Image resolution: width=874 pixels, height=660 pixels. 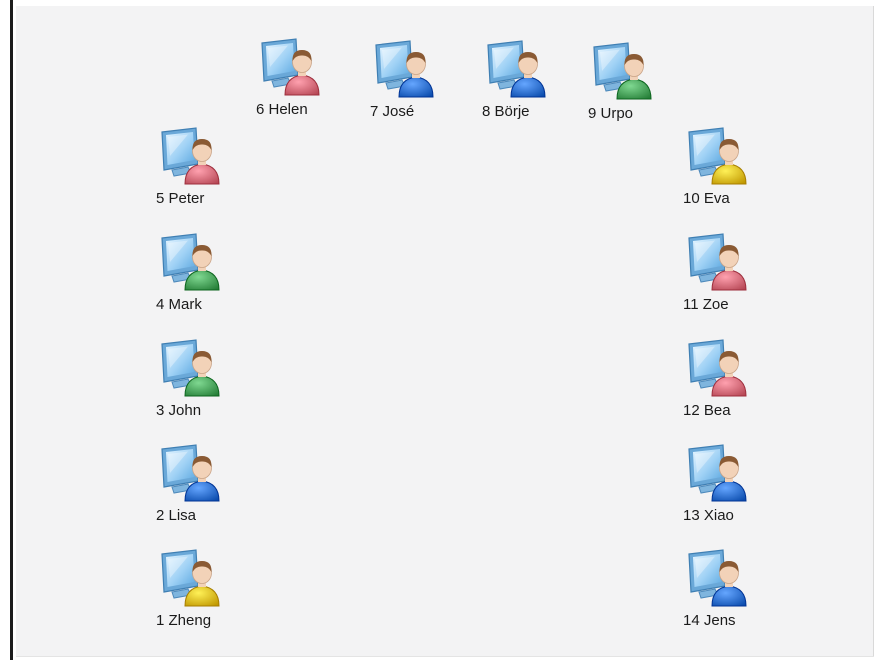 I want to click on workstation-12: 12 Bea, so click(x=726, y=383).